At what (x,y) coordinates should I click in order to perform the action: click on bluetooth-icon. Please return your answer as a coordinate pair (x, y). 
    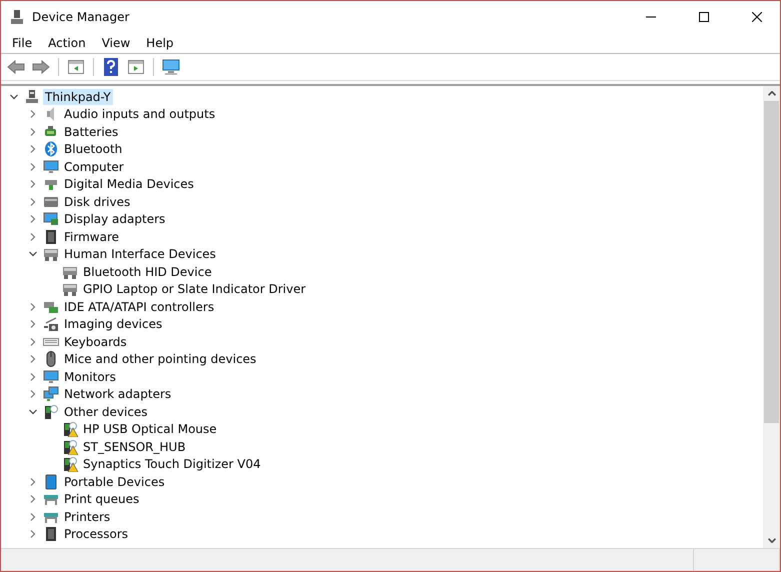
    Looking at the image, I should click on (51, 149).